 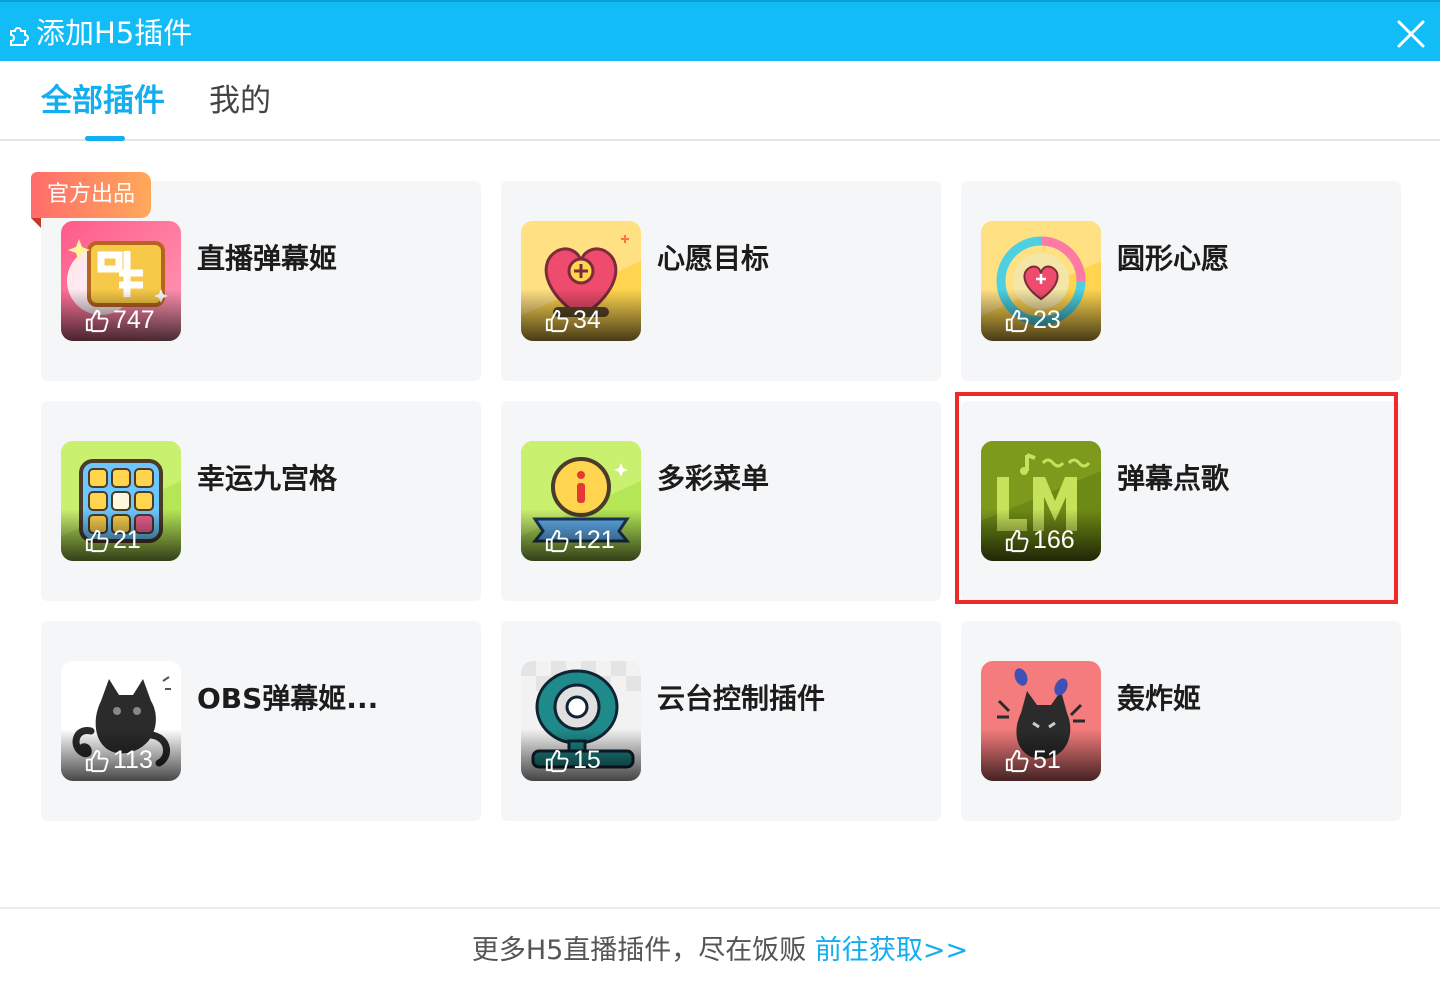 I want to click on like-count-value: 51, so click(x=1047, y=759).